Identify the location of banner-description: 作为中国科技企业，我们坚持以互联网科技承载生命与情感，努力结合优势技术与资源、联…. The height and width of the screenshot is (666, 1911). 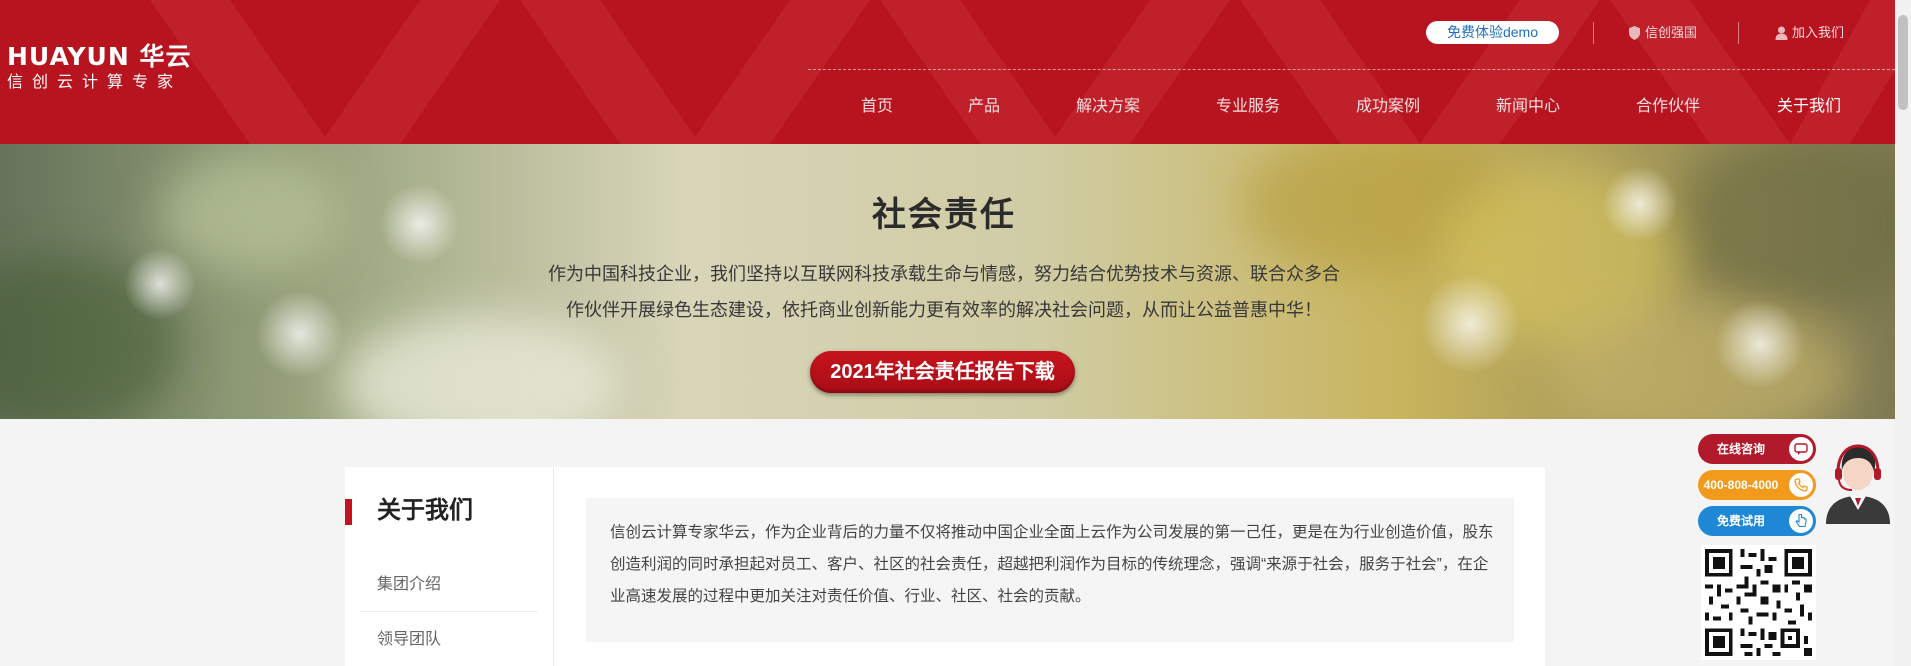
(944, 292).